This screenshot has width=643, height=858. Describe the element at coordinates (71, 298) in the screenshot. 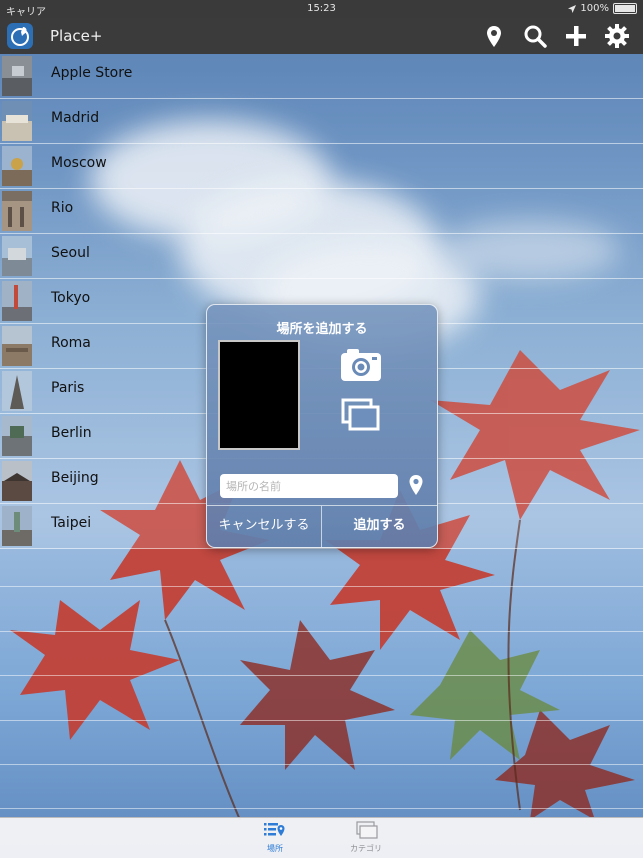

I see `place-name: Tokyo` at that location.